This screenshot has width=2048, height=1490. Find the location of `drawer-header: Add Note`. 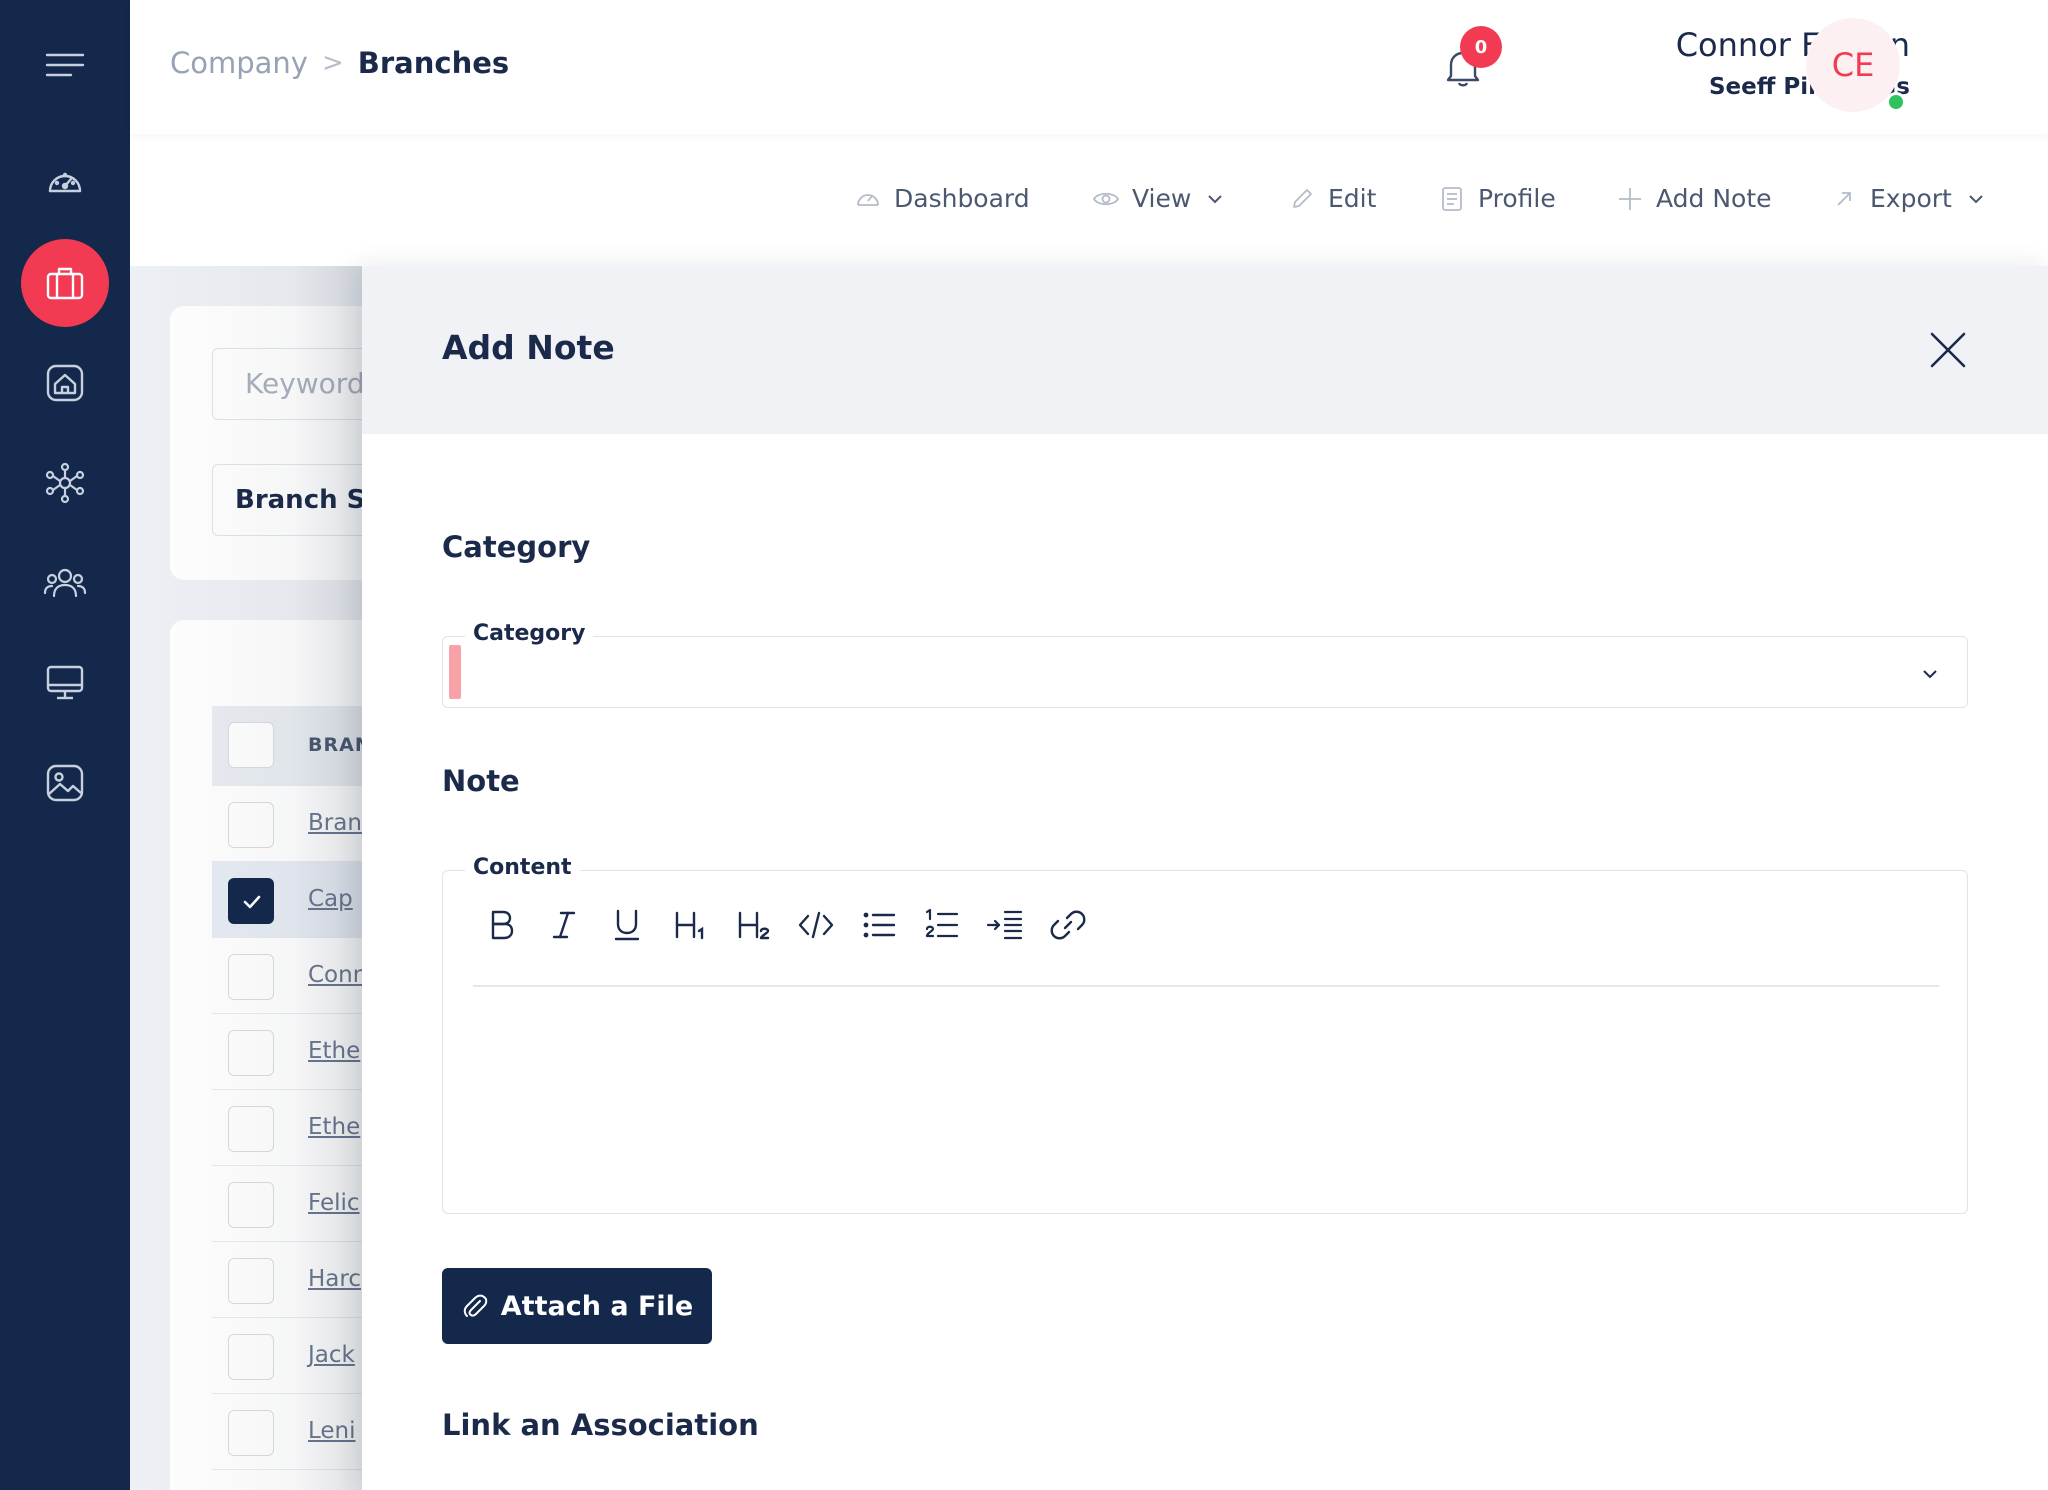

drawer-header: Add Note is located at coordinates (1205, 350).